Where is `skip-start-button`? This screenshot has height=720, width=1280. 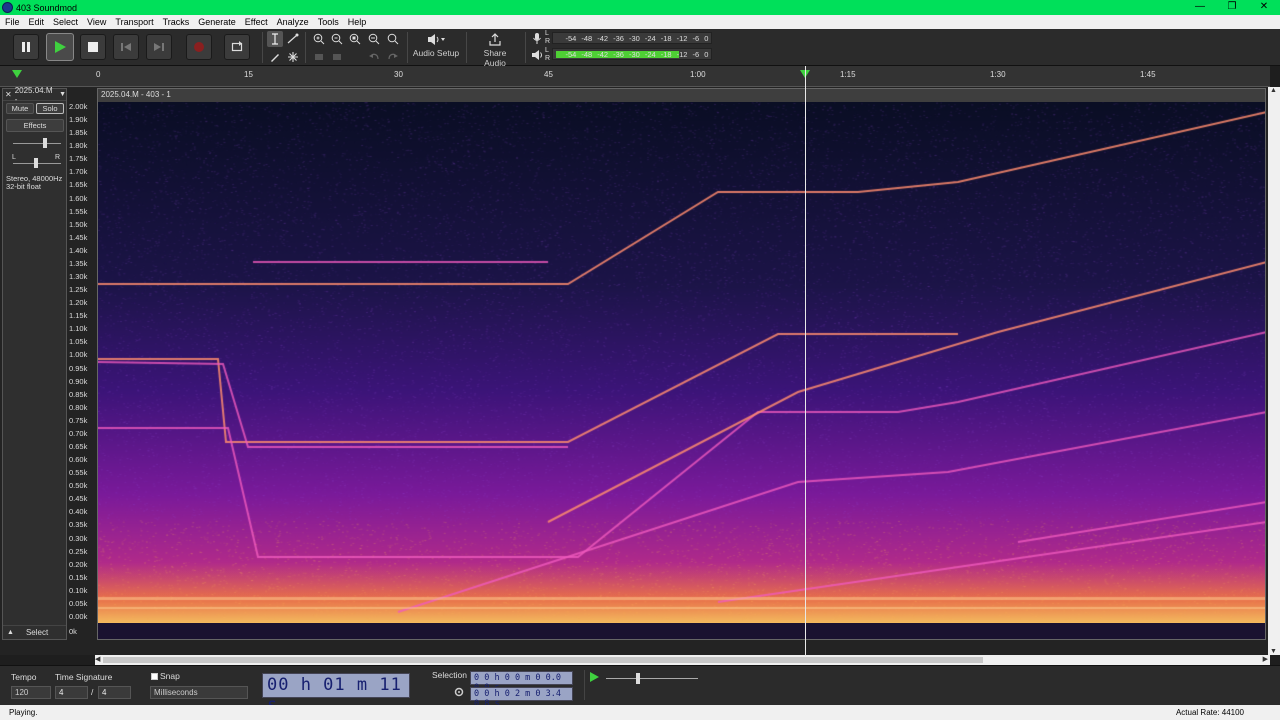
skip-start-button is located at coordinates (126, 47).